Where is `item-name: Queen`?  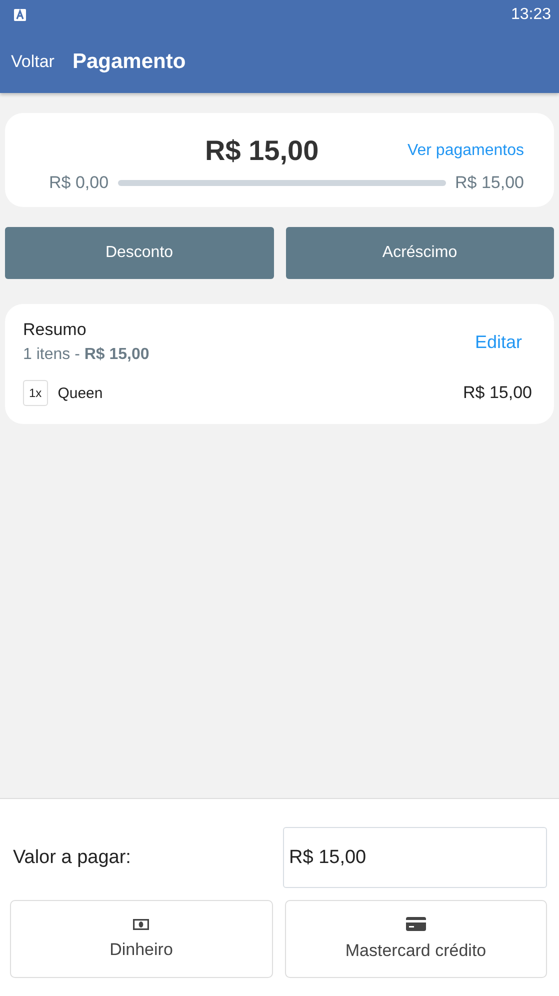
item-name: Queen is located at coordinates (81, 393).